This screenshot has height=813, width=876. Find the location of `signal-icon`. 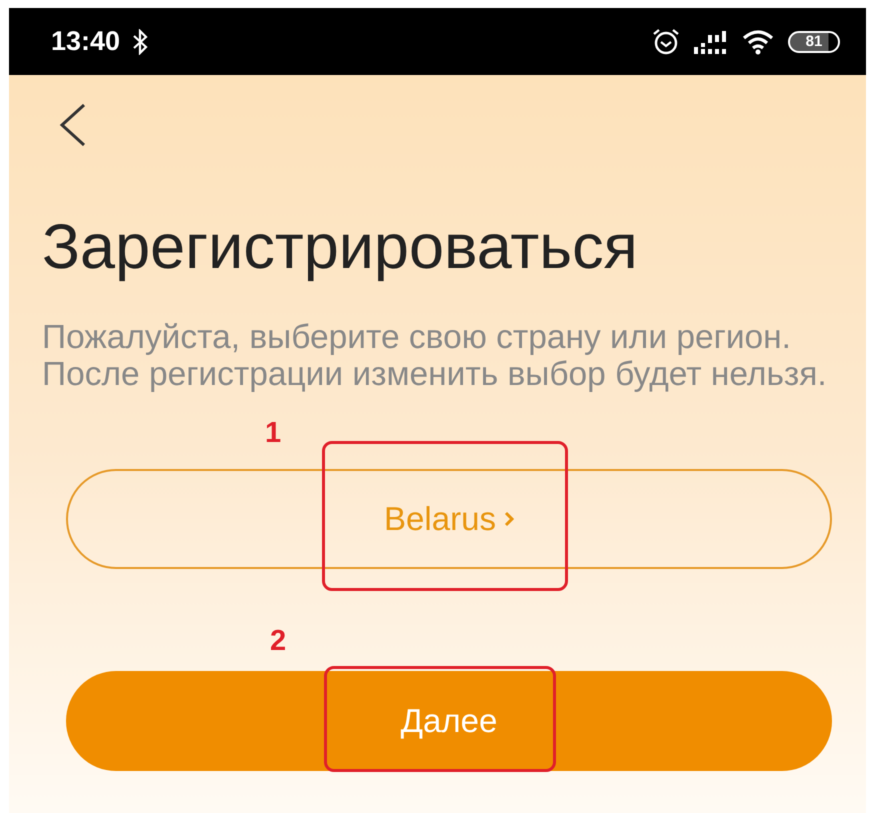

signal-icon is located at coordinates (711, 41).